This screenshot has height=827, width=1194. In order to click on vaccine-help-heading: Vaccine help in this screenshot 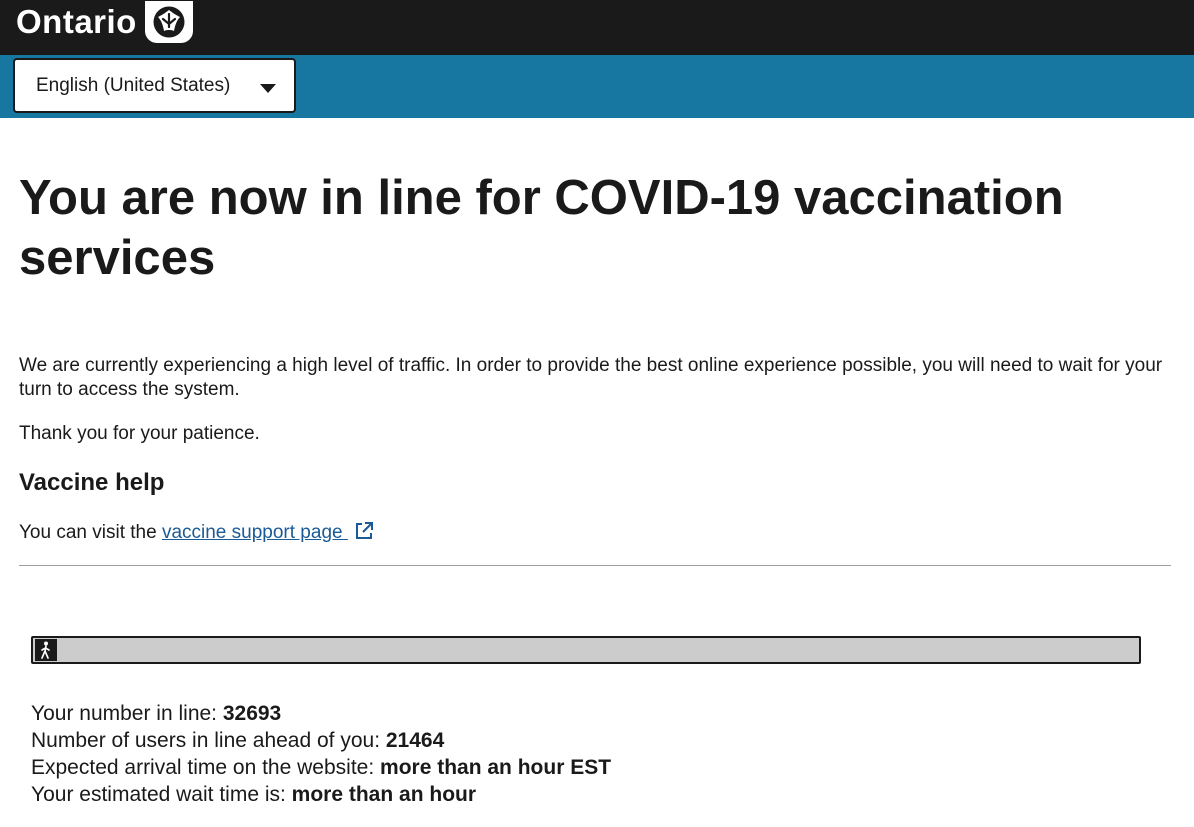, I will do `click(92, 482)`.